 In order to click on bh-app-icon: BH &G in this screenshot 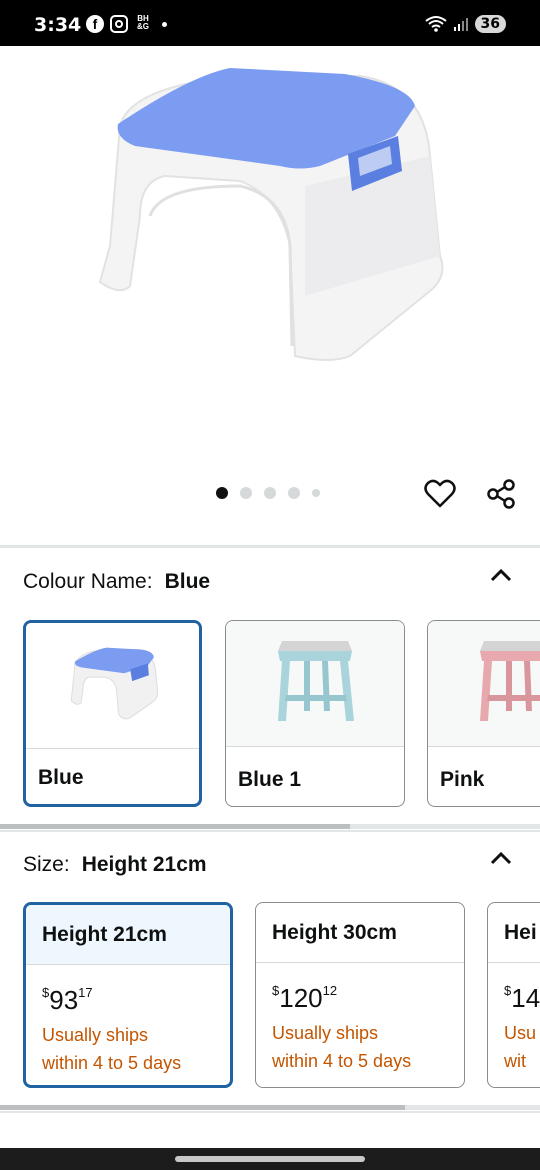, I will do `click(143, 22)`.